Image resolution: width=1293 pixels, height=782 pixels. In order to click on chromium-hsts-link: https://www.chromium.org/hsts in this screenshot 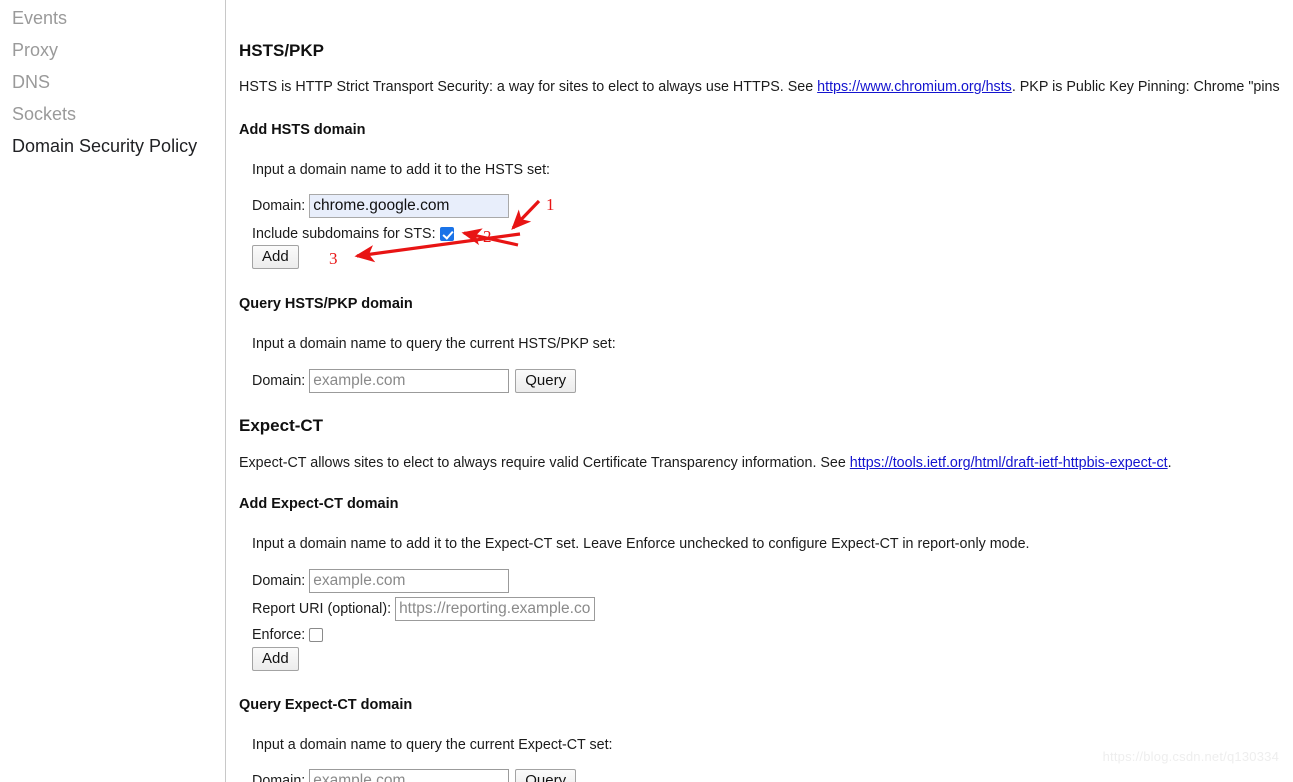, I will do `click(914, 87)`.